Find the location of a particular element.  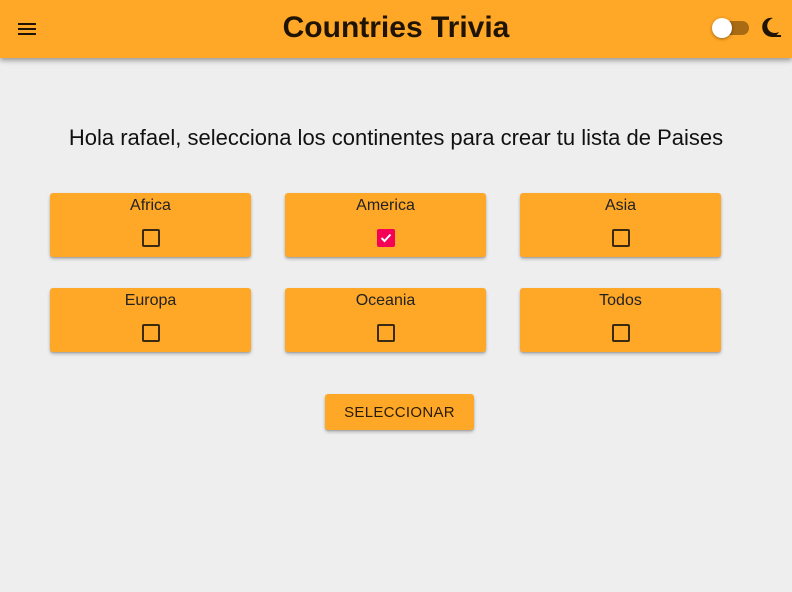

theme-toggle-switch is located at coordinates (731, 28).